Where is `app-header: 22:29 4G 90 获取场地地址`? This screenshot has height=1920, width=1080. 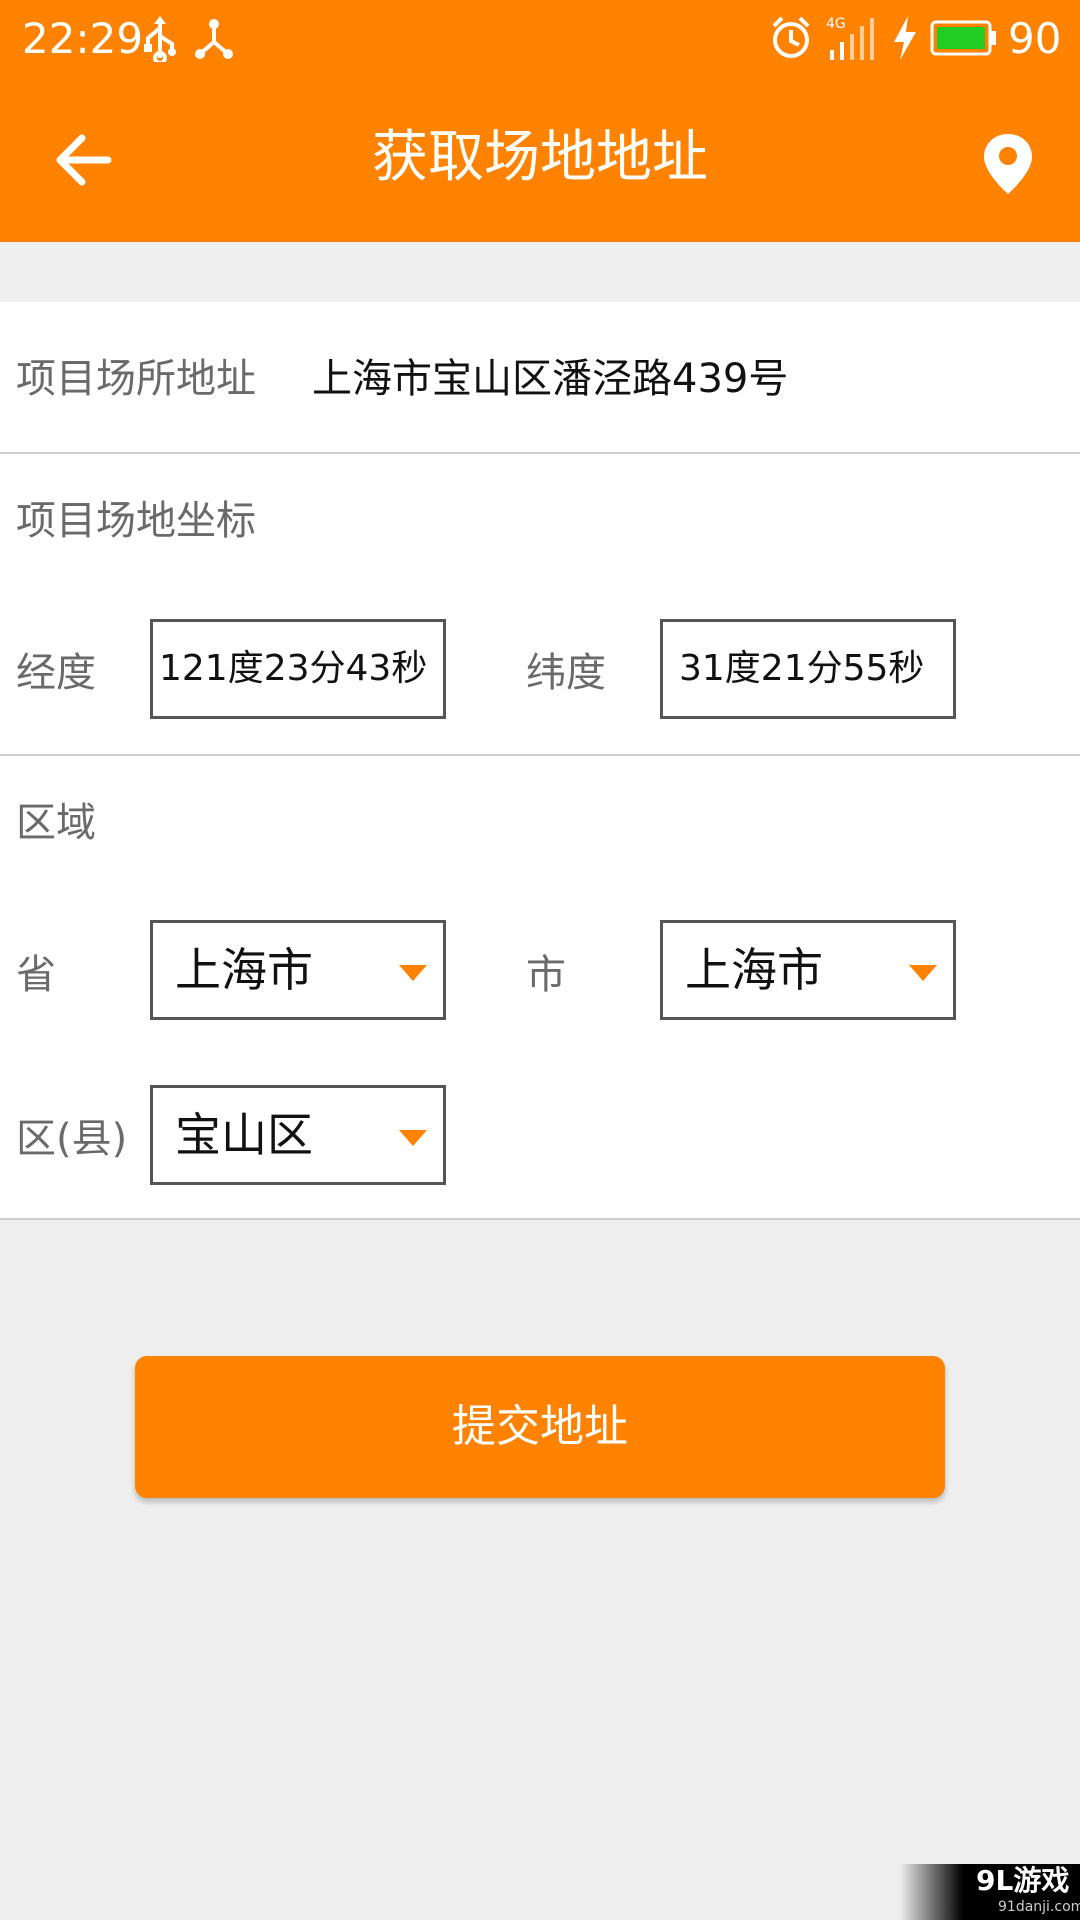 app-header: 22:29 4G 90 获取场地地址 is located at coordinates (540, 121).